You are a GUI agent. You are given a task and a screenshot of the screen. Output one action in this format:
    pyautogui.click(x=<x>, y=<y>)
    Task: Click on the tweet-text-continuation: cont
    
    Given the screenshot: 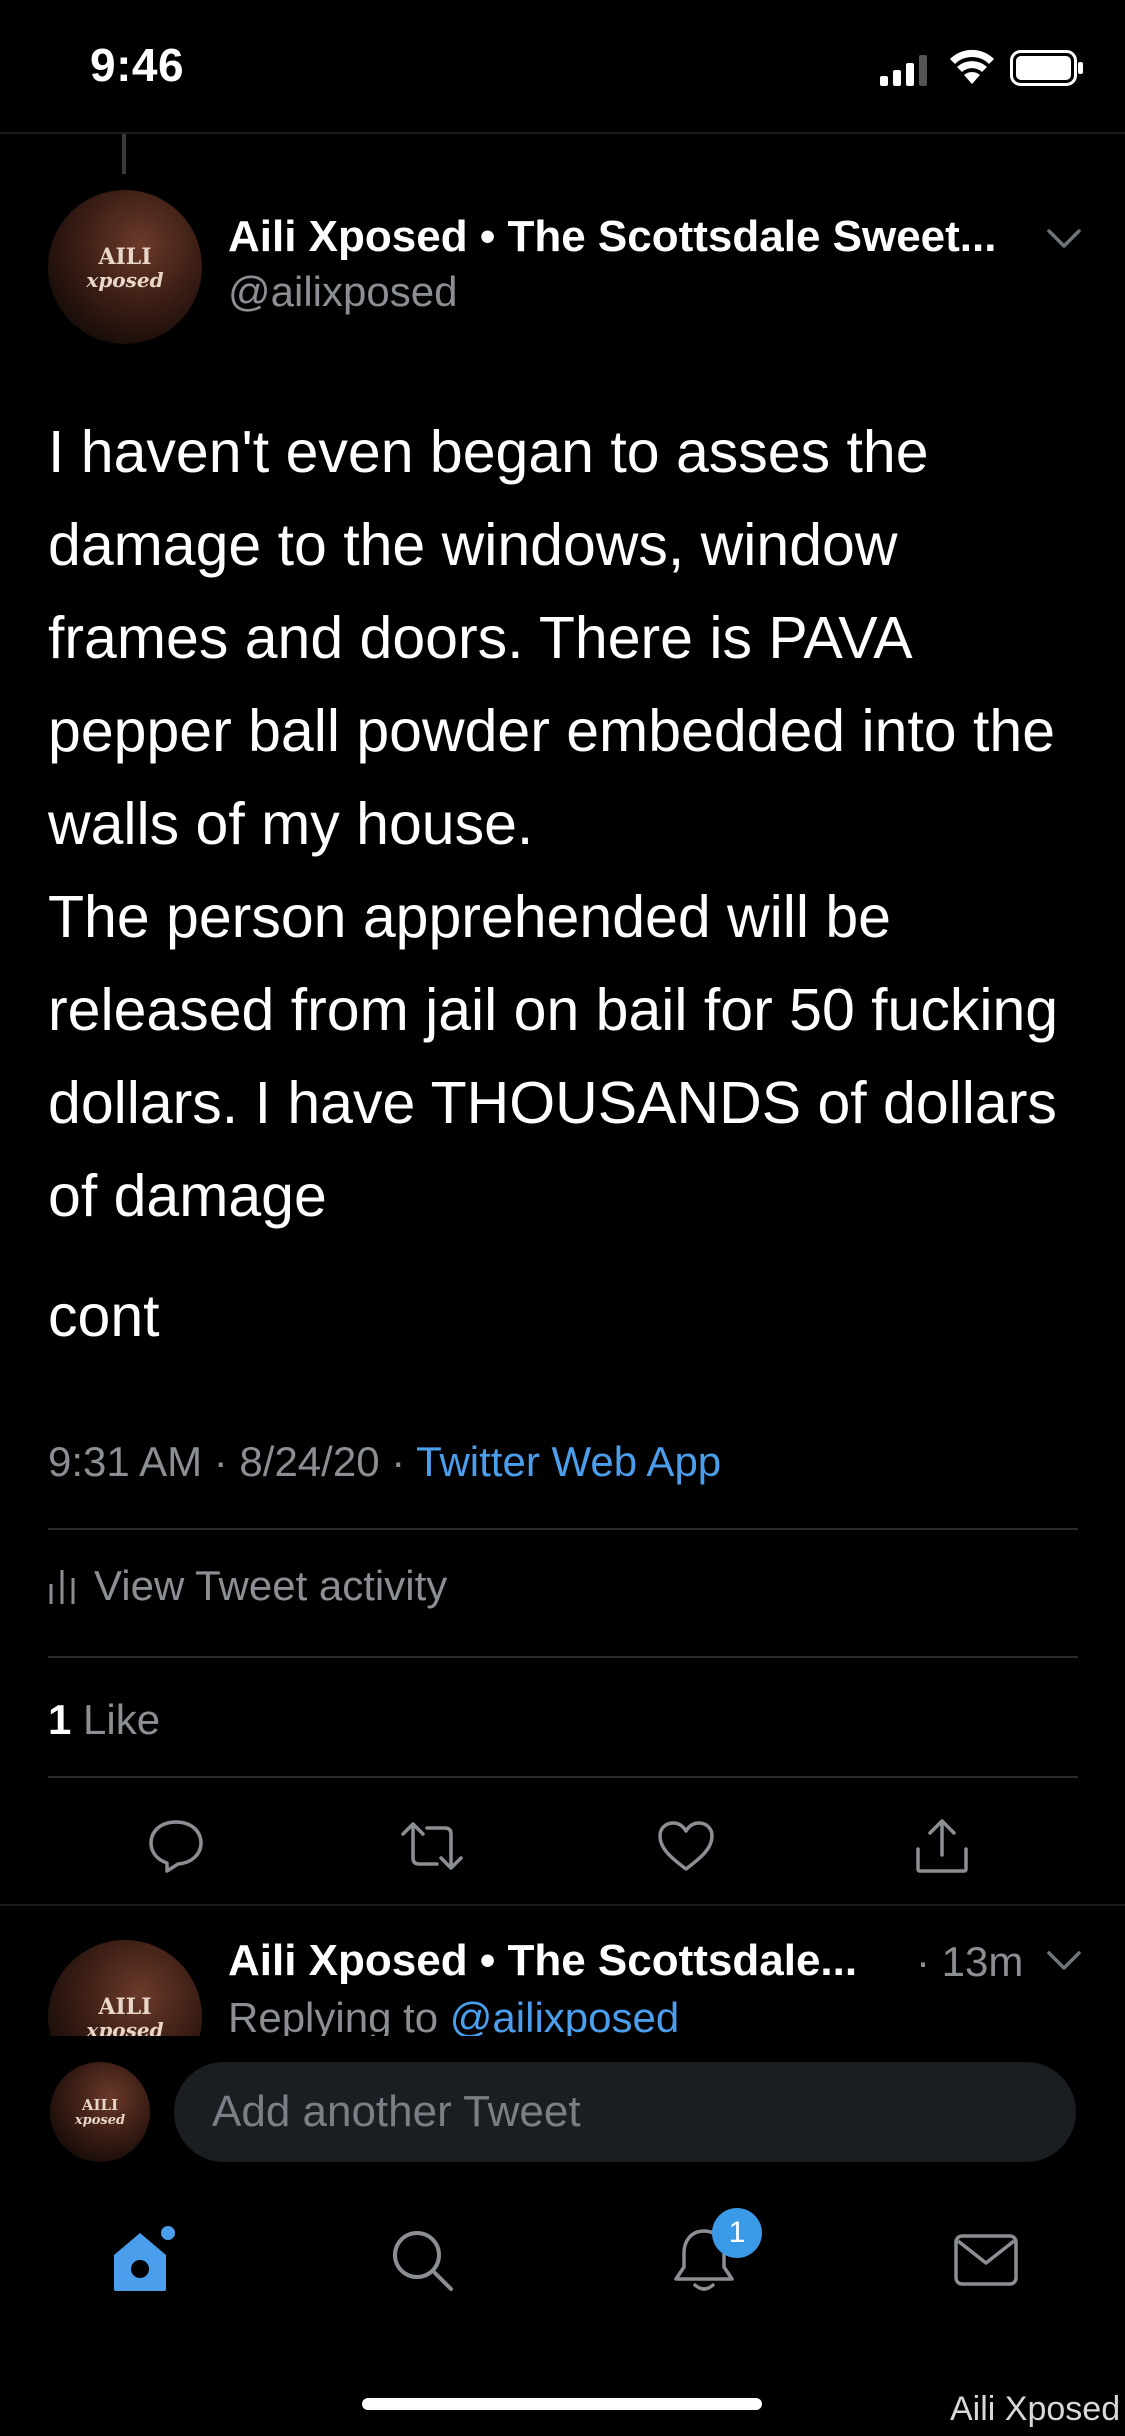 What is the action you would take?
    pyautogui.click(x=104, y=1316)
    